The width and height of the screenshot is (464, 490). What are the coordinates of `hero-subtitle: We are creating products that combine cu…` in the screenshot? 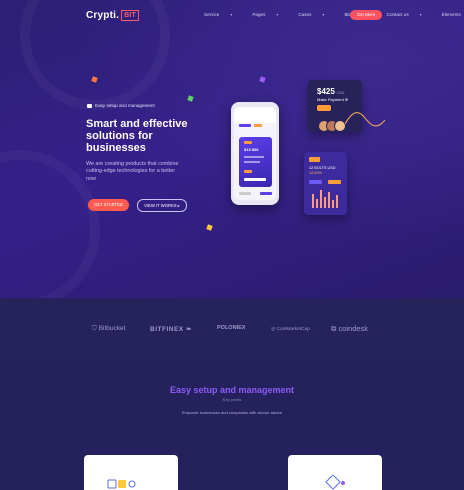 It's located at (132, 171).